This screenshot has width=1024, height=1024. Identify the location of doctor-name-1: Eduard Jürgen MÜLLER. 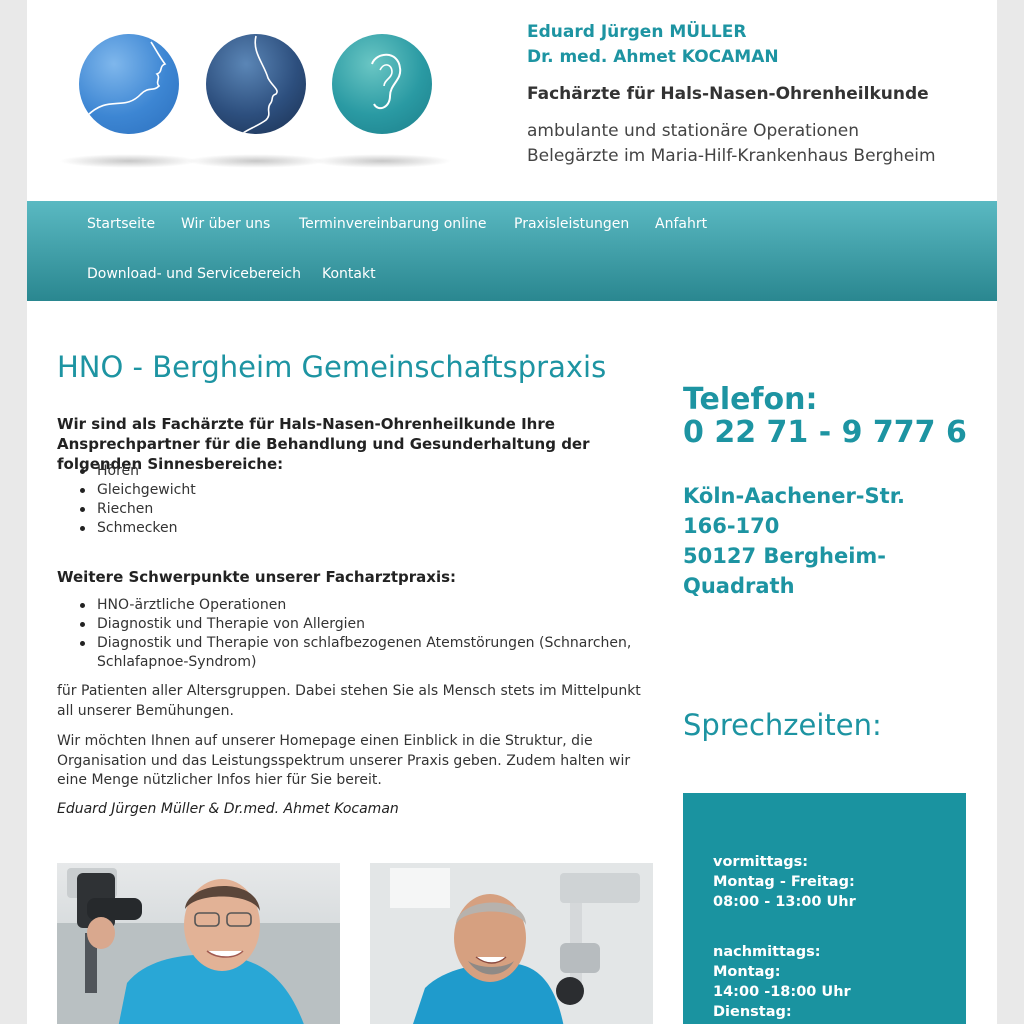
(637, 32).